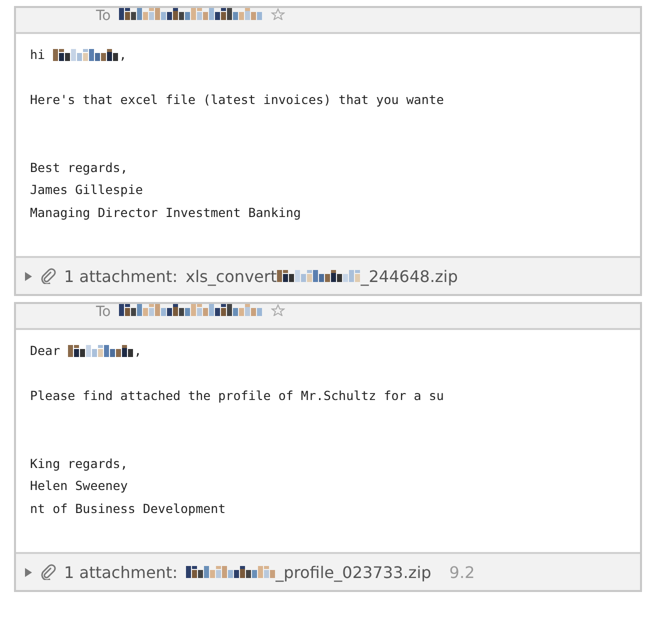 The height and width of the screenshot is (643, 659). What do you see at coordinates (237, 100) in the screenshot?
I see `message-line: Here's that excel file (latest invoices) that you wante` at bounding box center [237, 100].